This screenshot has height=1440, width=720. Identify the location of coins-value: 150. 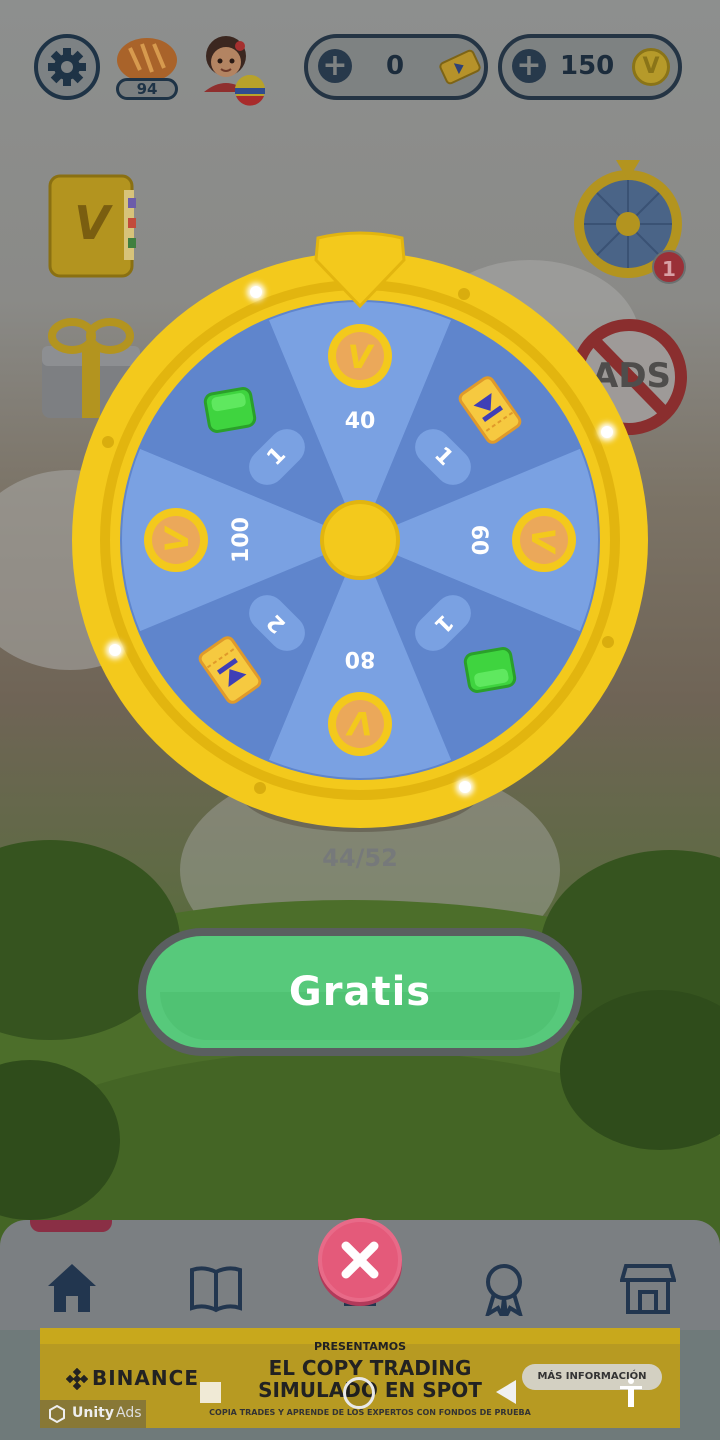
(587, 66).